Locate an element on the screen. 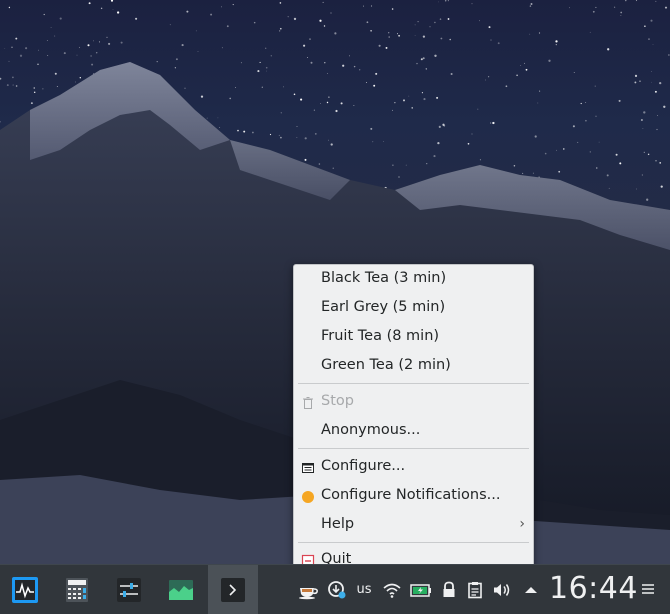 Image resolution: width=670 pixels, height=614 pixels. graph-icon is located at coordinates (181, 589).